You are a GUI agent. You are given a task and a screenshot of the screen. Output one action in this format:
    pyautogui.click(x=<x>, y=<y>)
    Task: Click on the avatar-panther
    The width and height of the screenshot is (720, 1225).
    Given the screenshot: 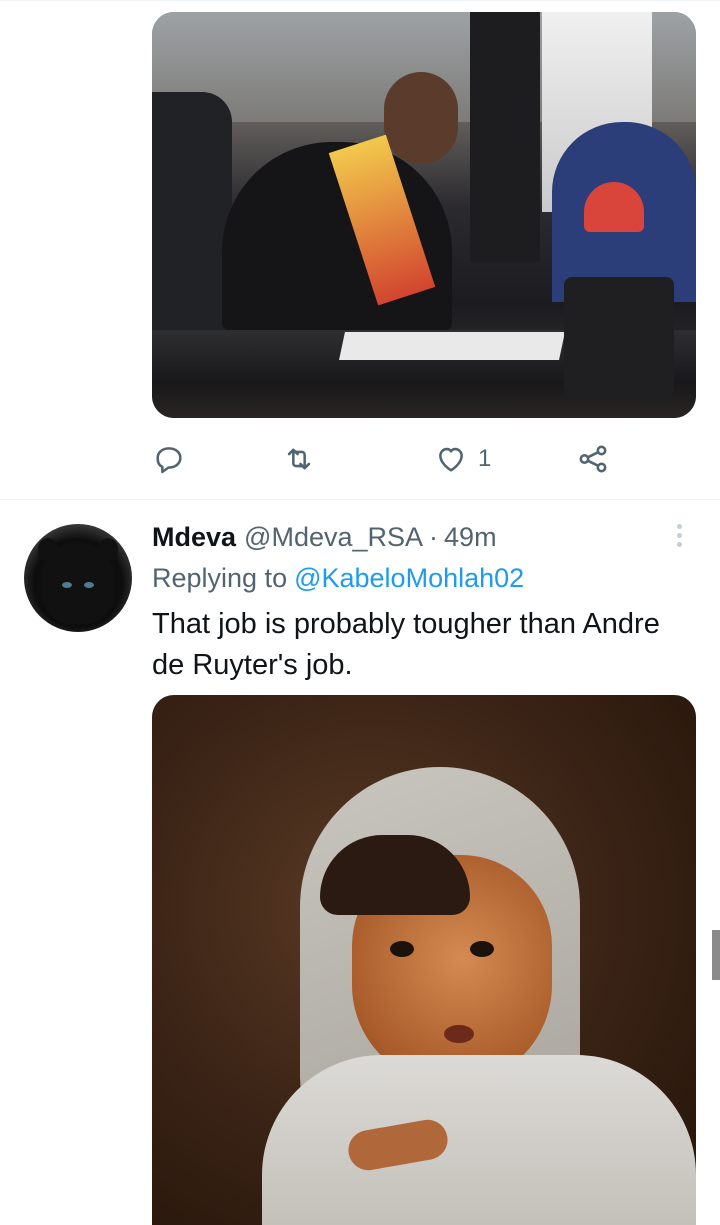 What is the action you would take?
    pyautogui.click(x=78, y=583)
    